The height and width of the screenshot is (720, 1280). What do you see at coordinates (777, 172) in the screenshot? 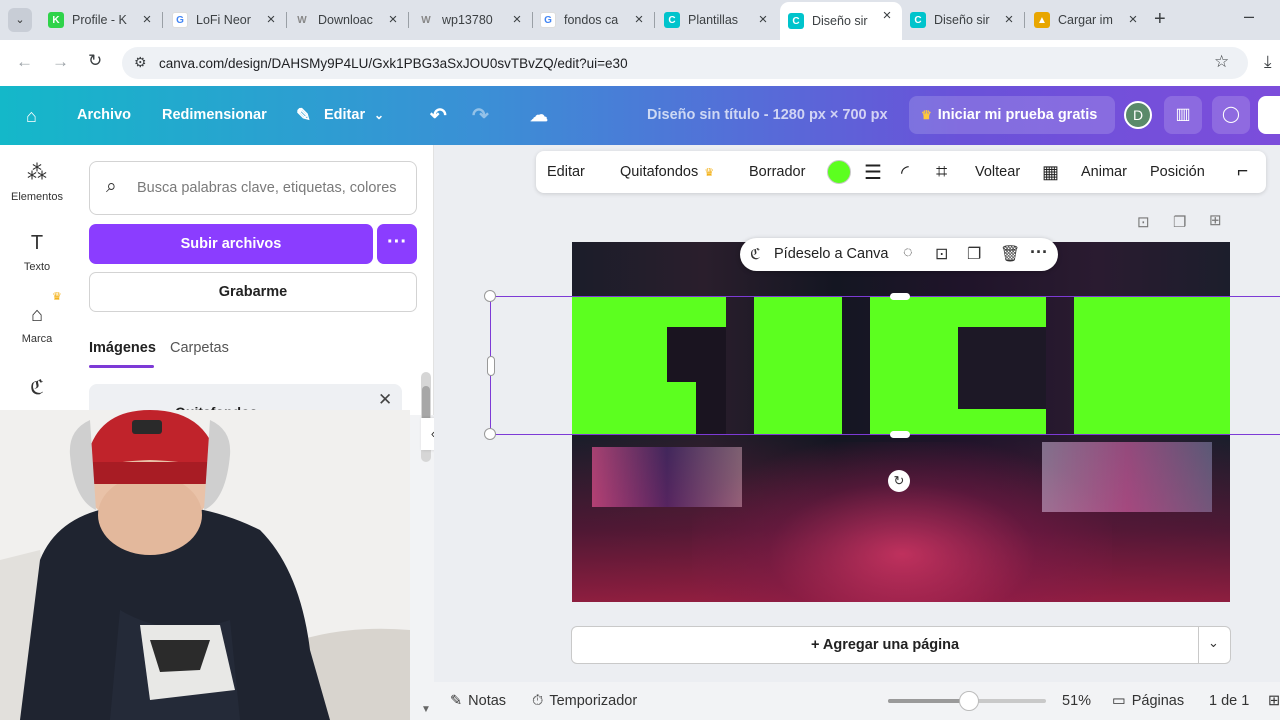
I see `tb-borrador: Borrador` at bounding box center [777, 172].